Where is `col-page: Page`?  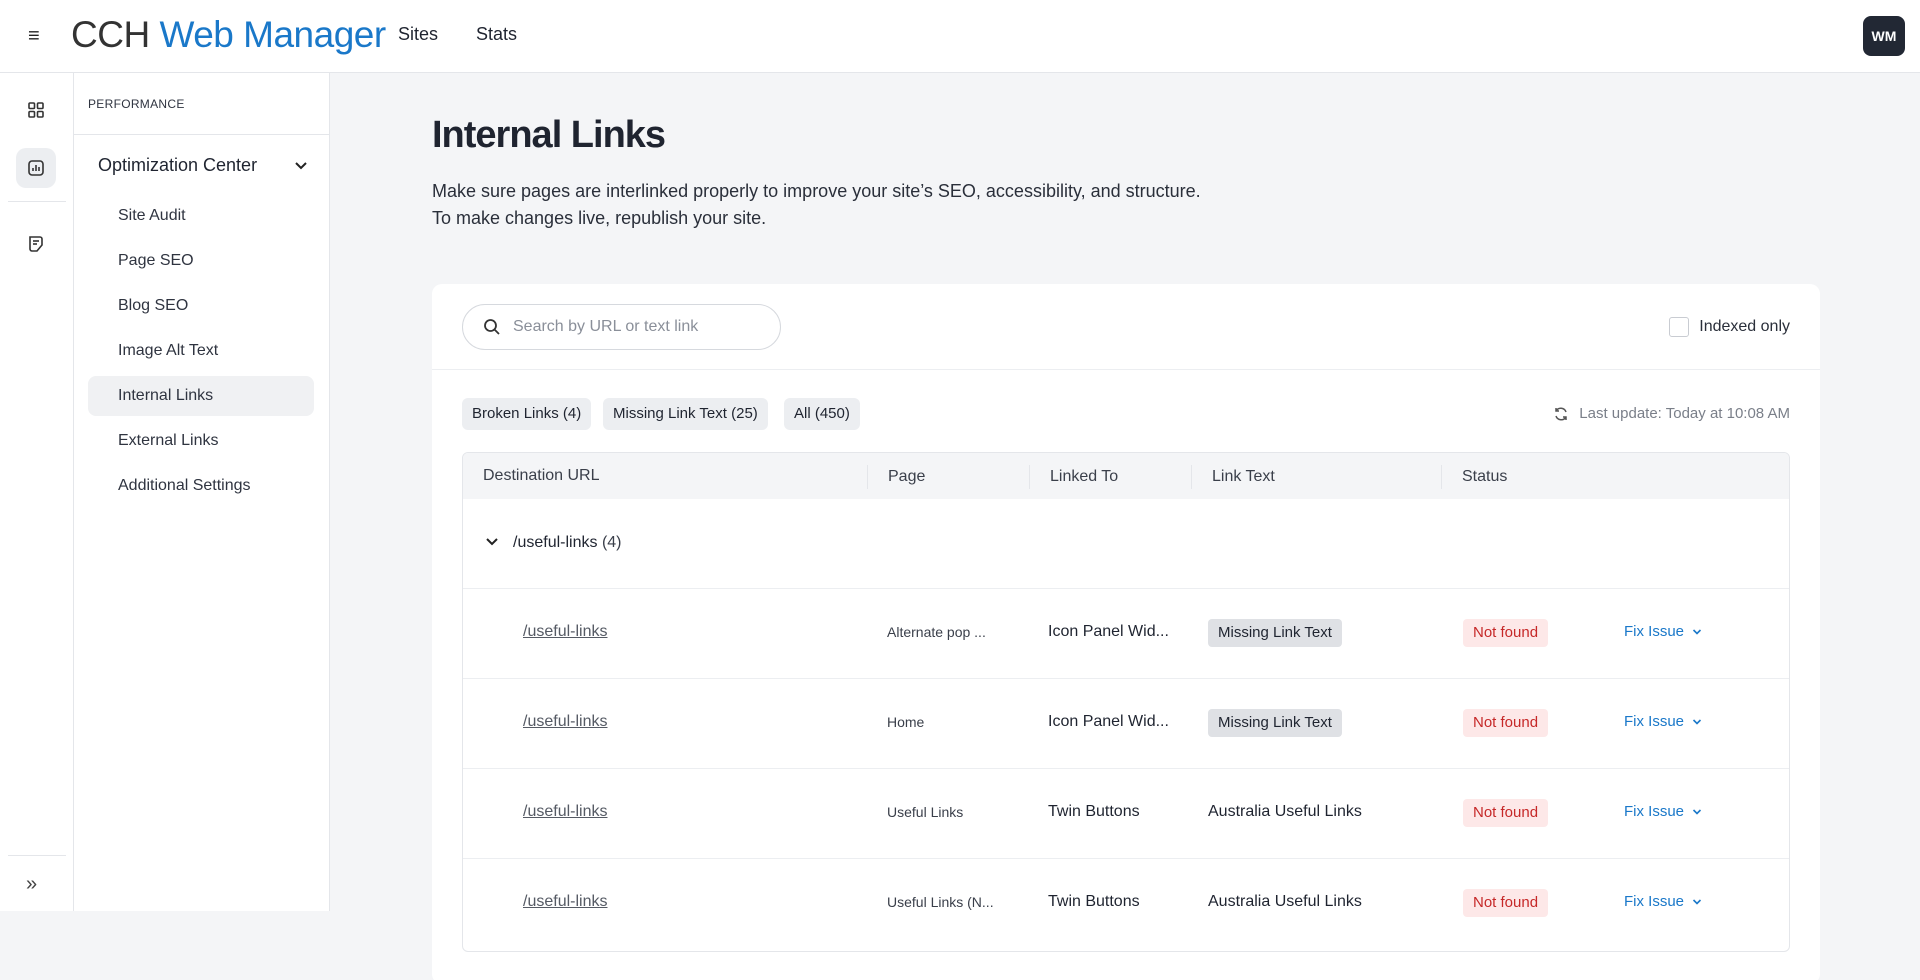
col-page: Page is located at coordinates (896, 477).